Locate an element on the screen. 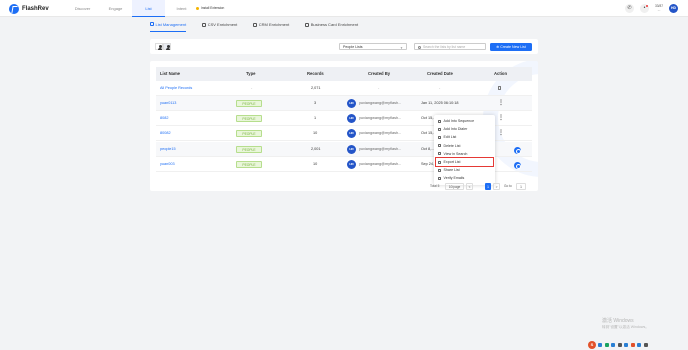 The width and height of the screenshot is (688, 350). menu-item-label: Share List is located at coordinates (451, 170).